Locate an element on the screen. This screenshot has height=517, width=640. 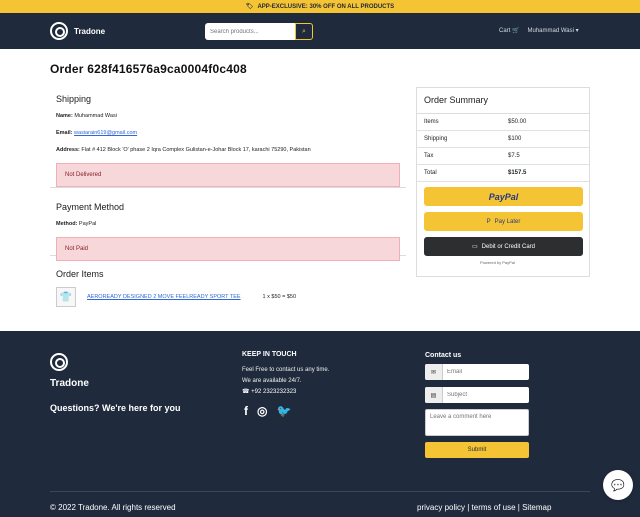
method-value: PayPal is located at coordinates (87, 224).